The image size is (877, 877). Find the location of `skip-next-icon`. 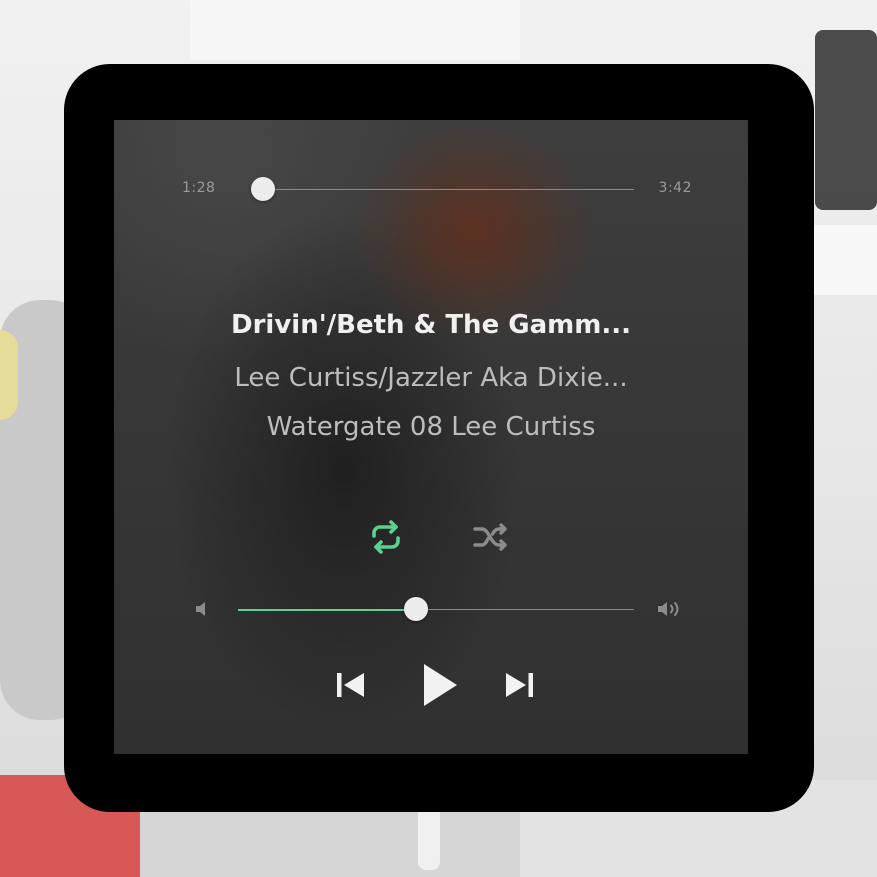

skip-next-icon is located at coordinates (519, 685).